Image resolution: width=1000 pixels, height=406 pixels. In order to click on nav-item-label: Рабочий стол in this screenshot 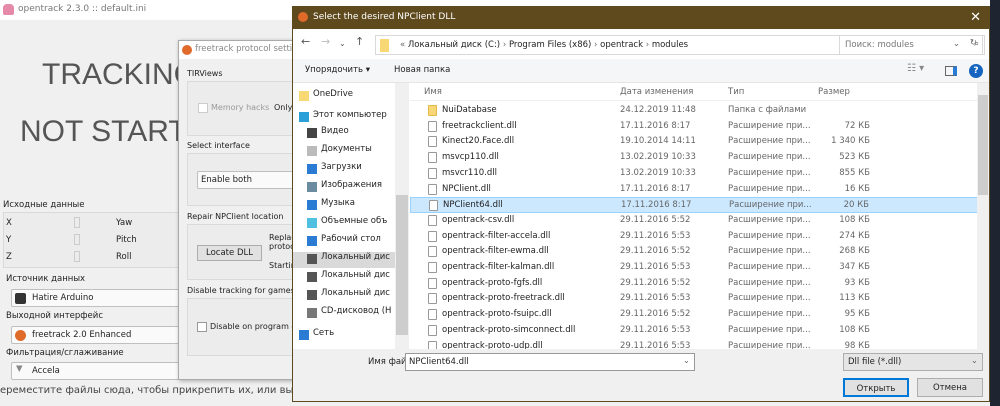, I will do `click(351, 239)`.